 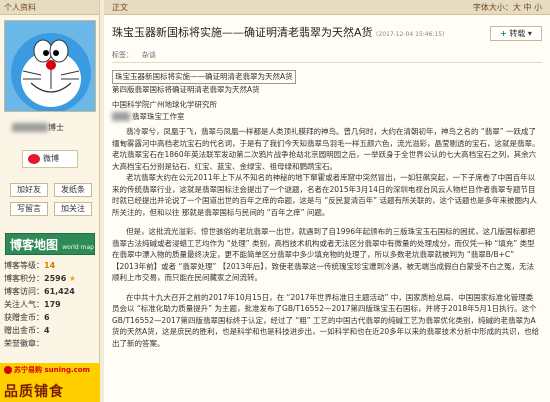 What do you see at coordinates (410, 34) in the screenshot?
I see `article-date: (2017-12-04 15:46:15)` at bounding box center [410, 34].